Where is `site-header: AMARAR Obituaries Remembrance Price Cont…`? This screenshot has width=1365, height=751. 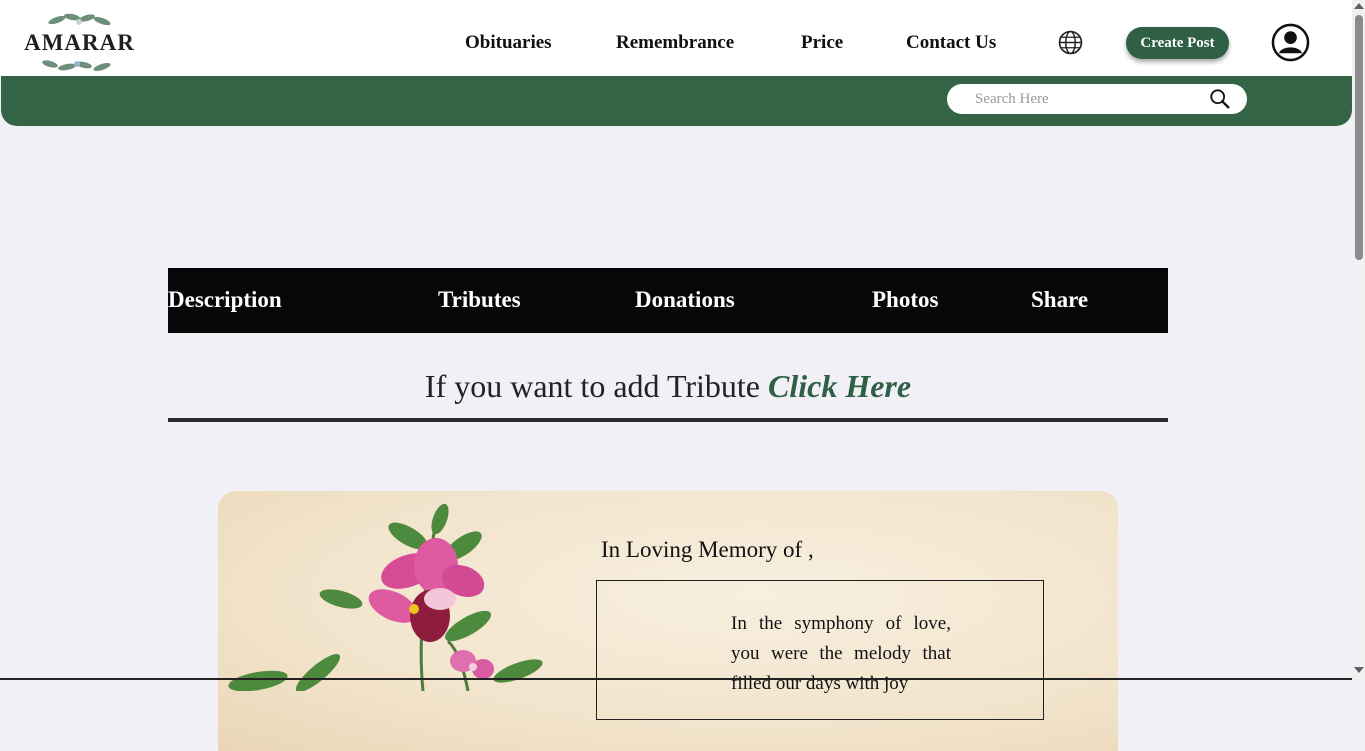
site-header: AMARAR Obituaries Remembrance Price Cont… is located at coordinates (676, 38).